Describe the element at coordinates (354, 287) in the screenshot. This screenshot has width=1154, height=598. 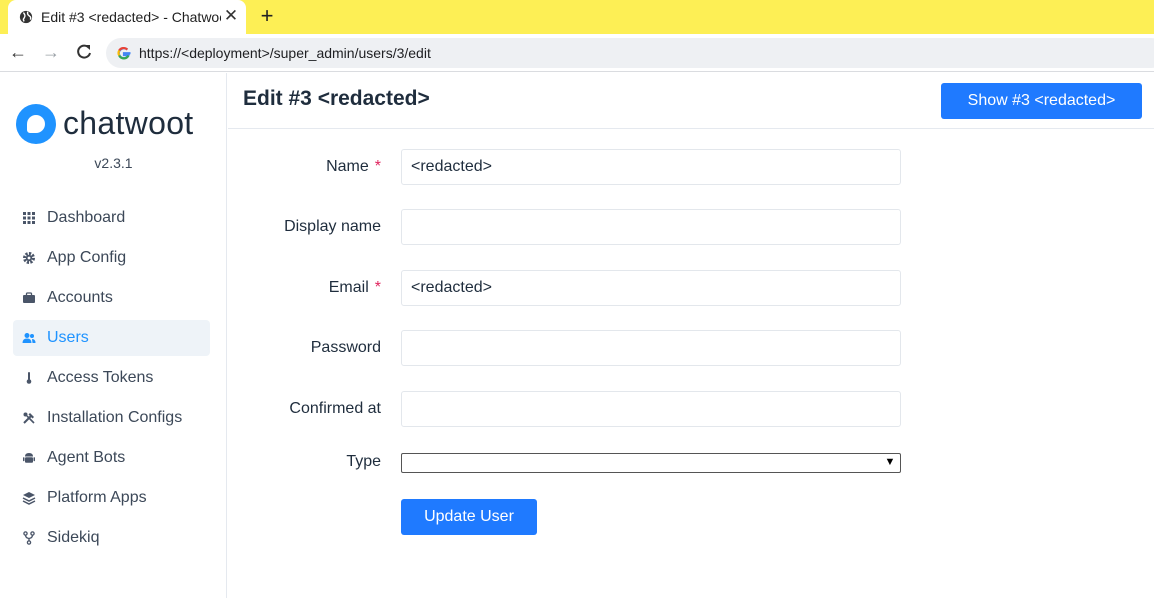
I see `email-label: Email *` at that location.